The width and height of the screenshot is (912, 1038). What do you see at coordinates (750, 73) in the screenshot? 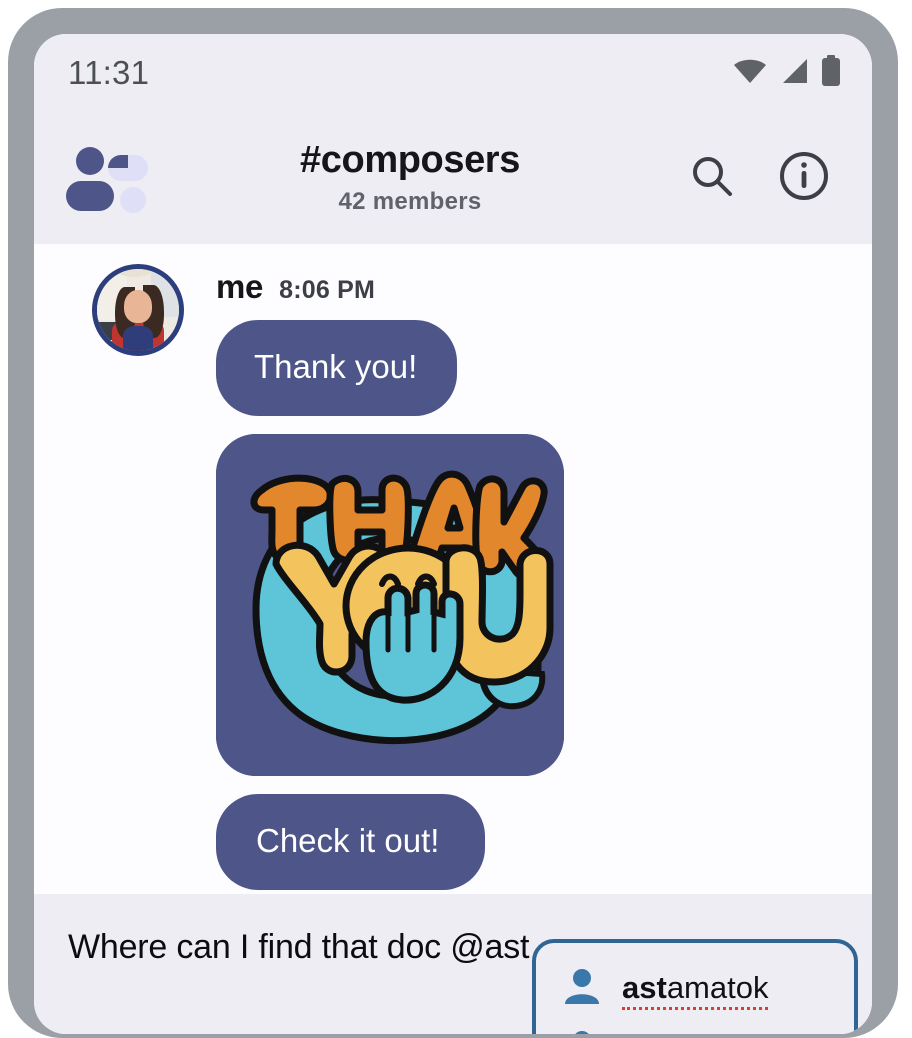
I see `wifi-icon` at bounding box center [750, 73].